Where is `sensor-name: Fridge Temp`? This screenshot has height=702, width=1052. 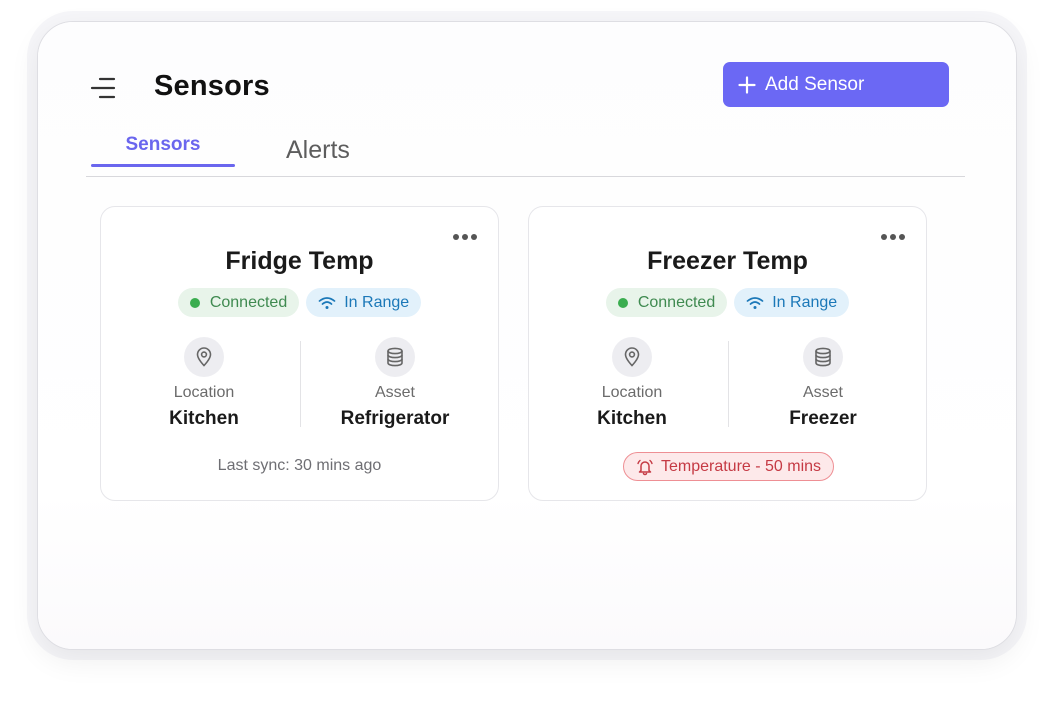
sensor-name: Fridge Temp is located at coordinates (299, 261).